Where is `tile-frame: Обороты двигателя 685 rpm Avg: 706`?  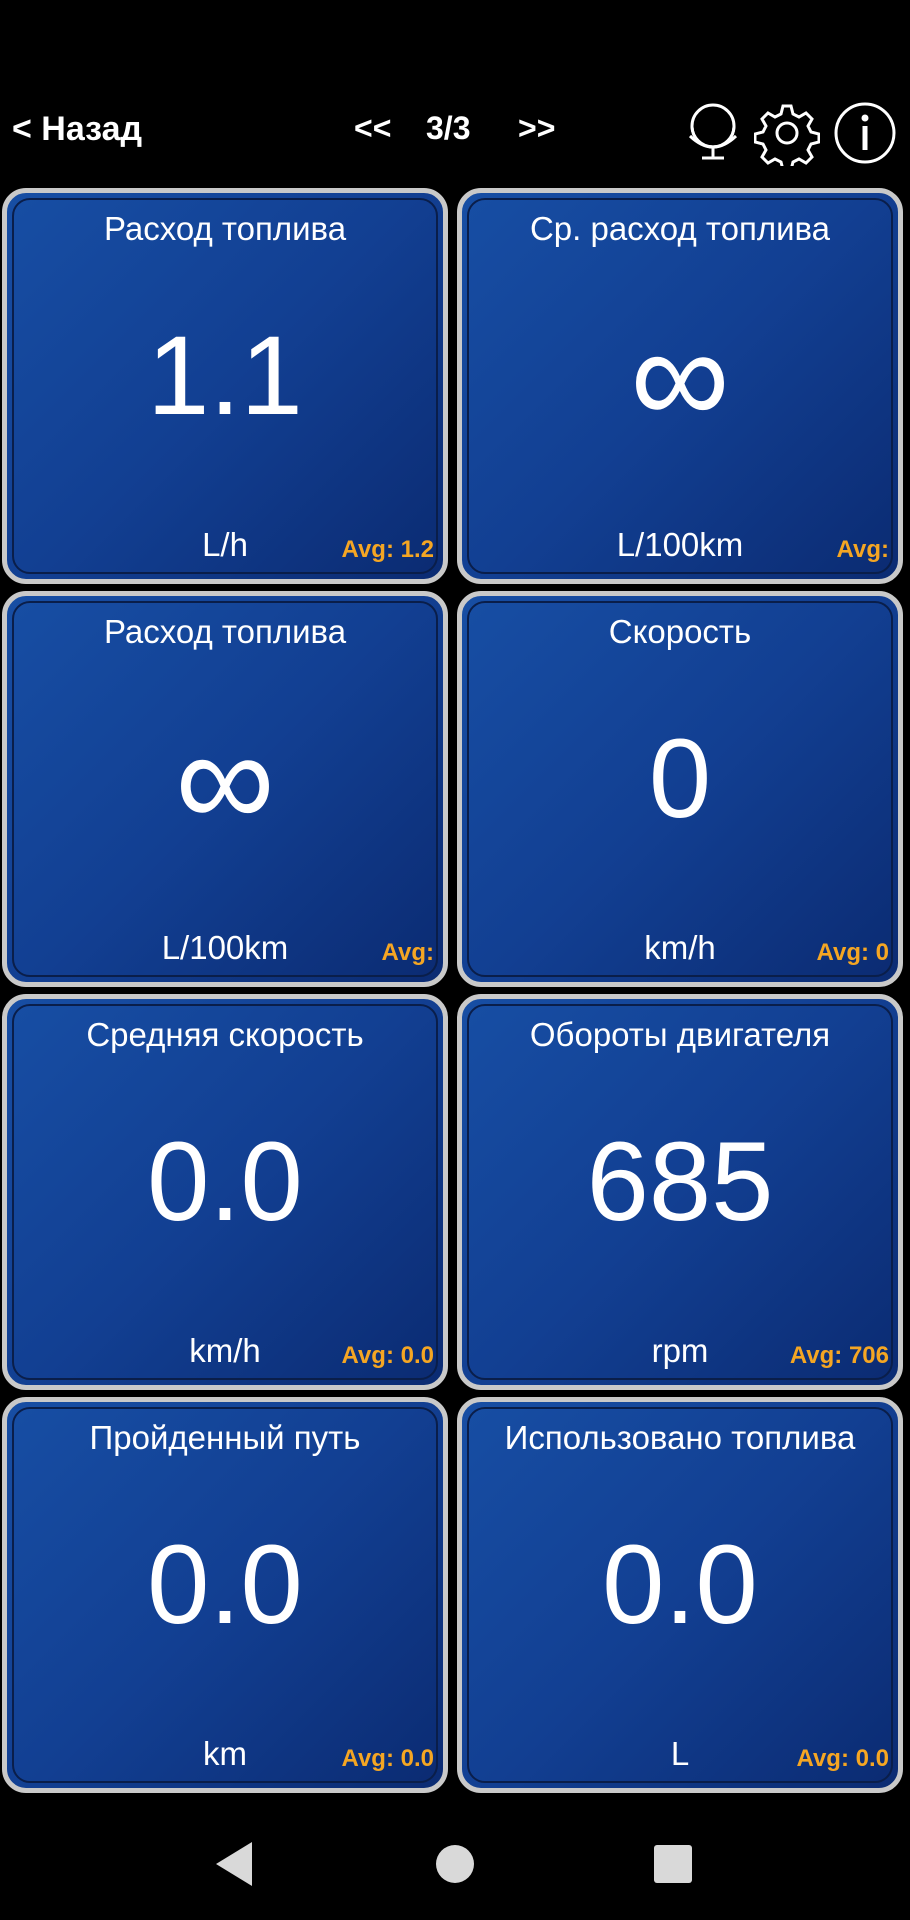 tile-frame: Обороты двигателя 685 rpm Avg: 706 is located at coordinates (680, 1192).